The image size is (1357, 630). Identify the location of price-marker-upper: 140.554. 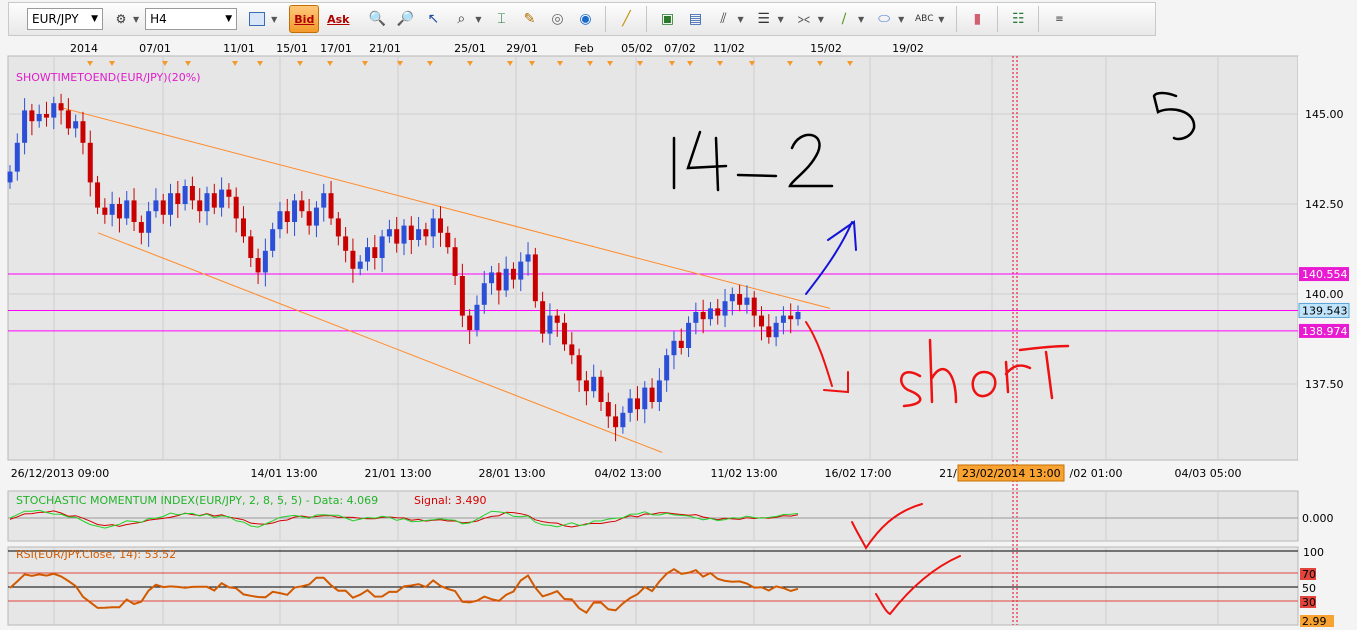
(1324, 274).